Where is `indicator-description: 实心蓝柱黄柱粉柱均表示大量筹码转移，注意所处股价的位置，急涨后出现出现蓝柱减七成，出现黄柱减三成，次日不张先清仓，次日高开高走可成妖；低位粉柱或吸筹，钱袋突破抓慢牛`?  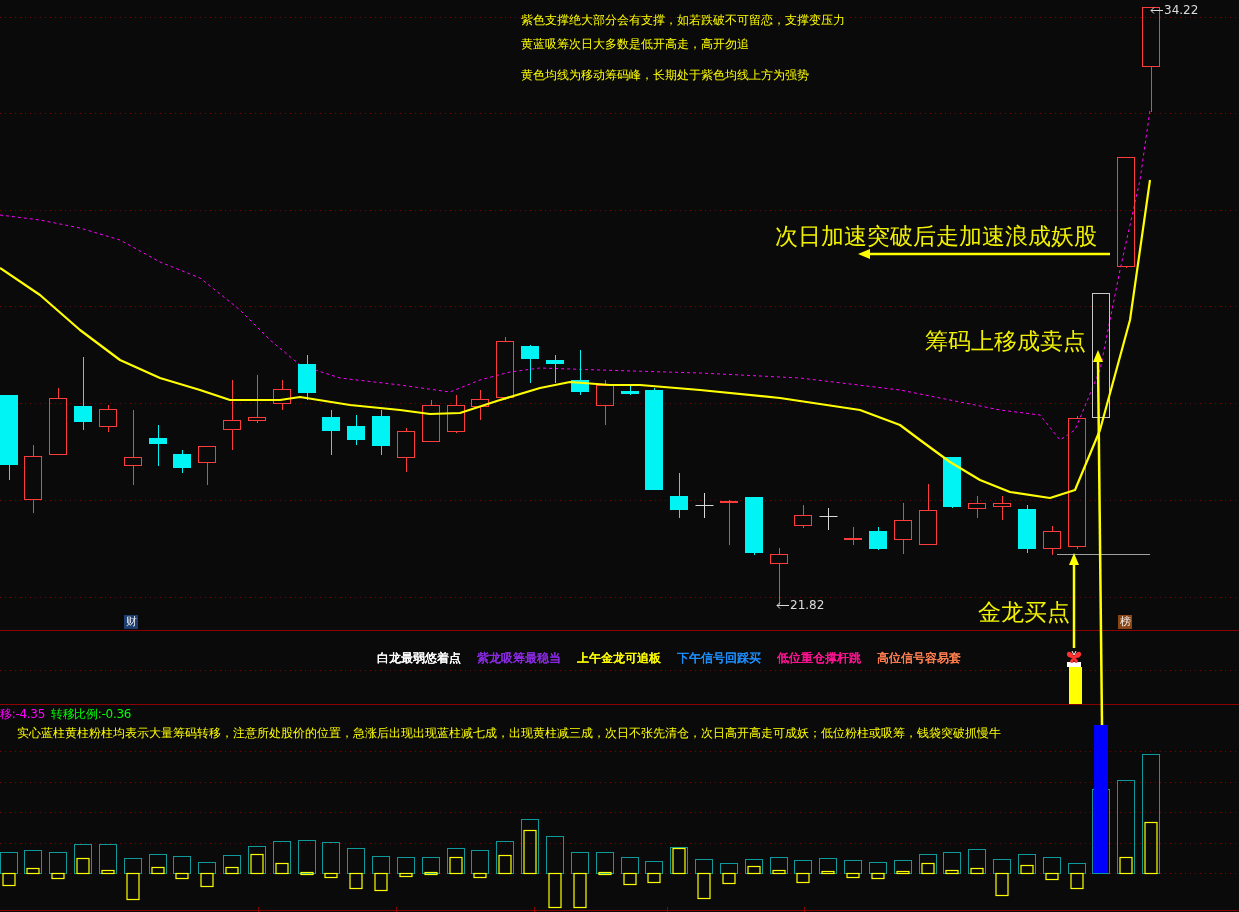 indicator-description: 实心蓝柱黄柱粉柱均表示大量筹码转移，注意所处股价的位置，急涨后出现出现蓝柱减七成，出现黄柱减三成，次日不张先清仓，次日高开高走可成妖；低位粉柱或吸筹，钱袋突破抓慢牛 is located at coordinates (509, 733).